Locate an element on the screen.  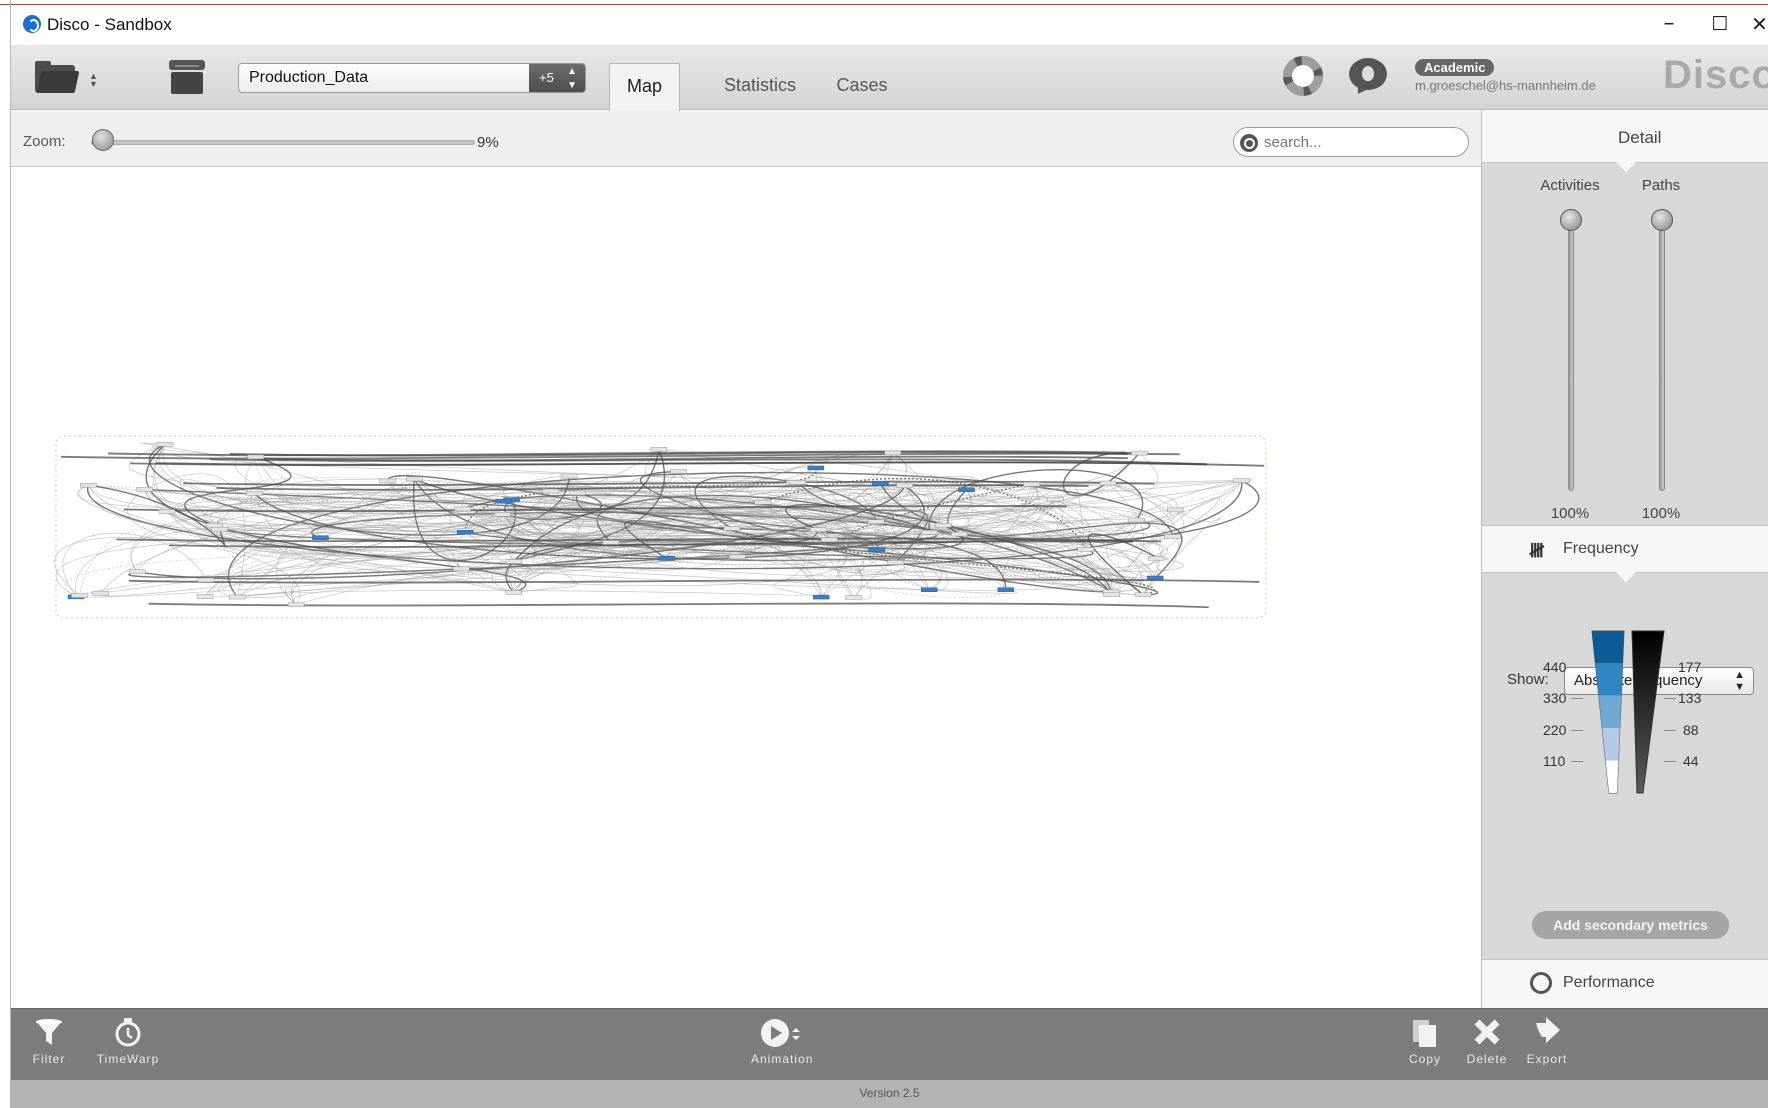
feedback-bug-icon is located at coordinates (1368, 74).